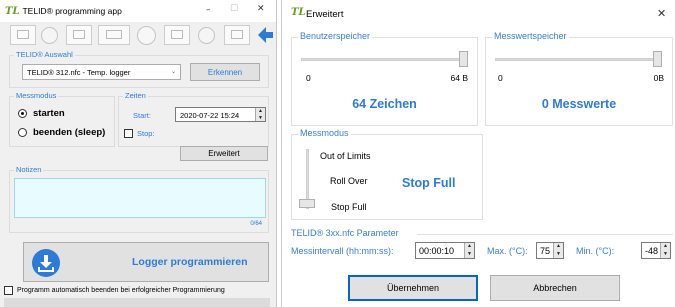  What do you see at coordinates (22, 132) in the screenshot?
I see `beenden-radio` at bounding box center [22, 132].